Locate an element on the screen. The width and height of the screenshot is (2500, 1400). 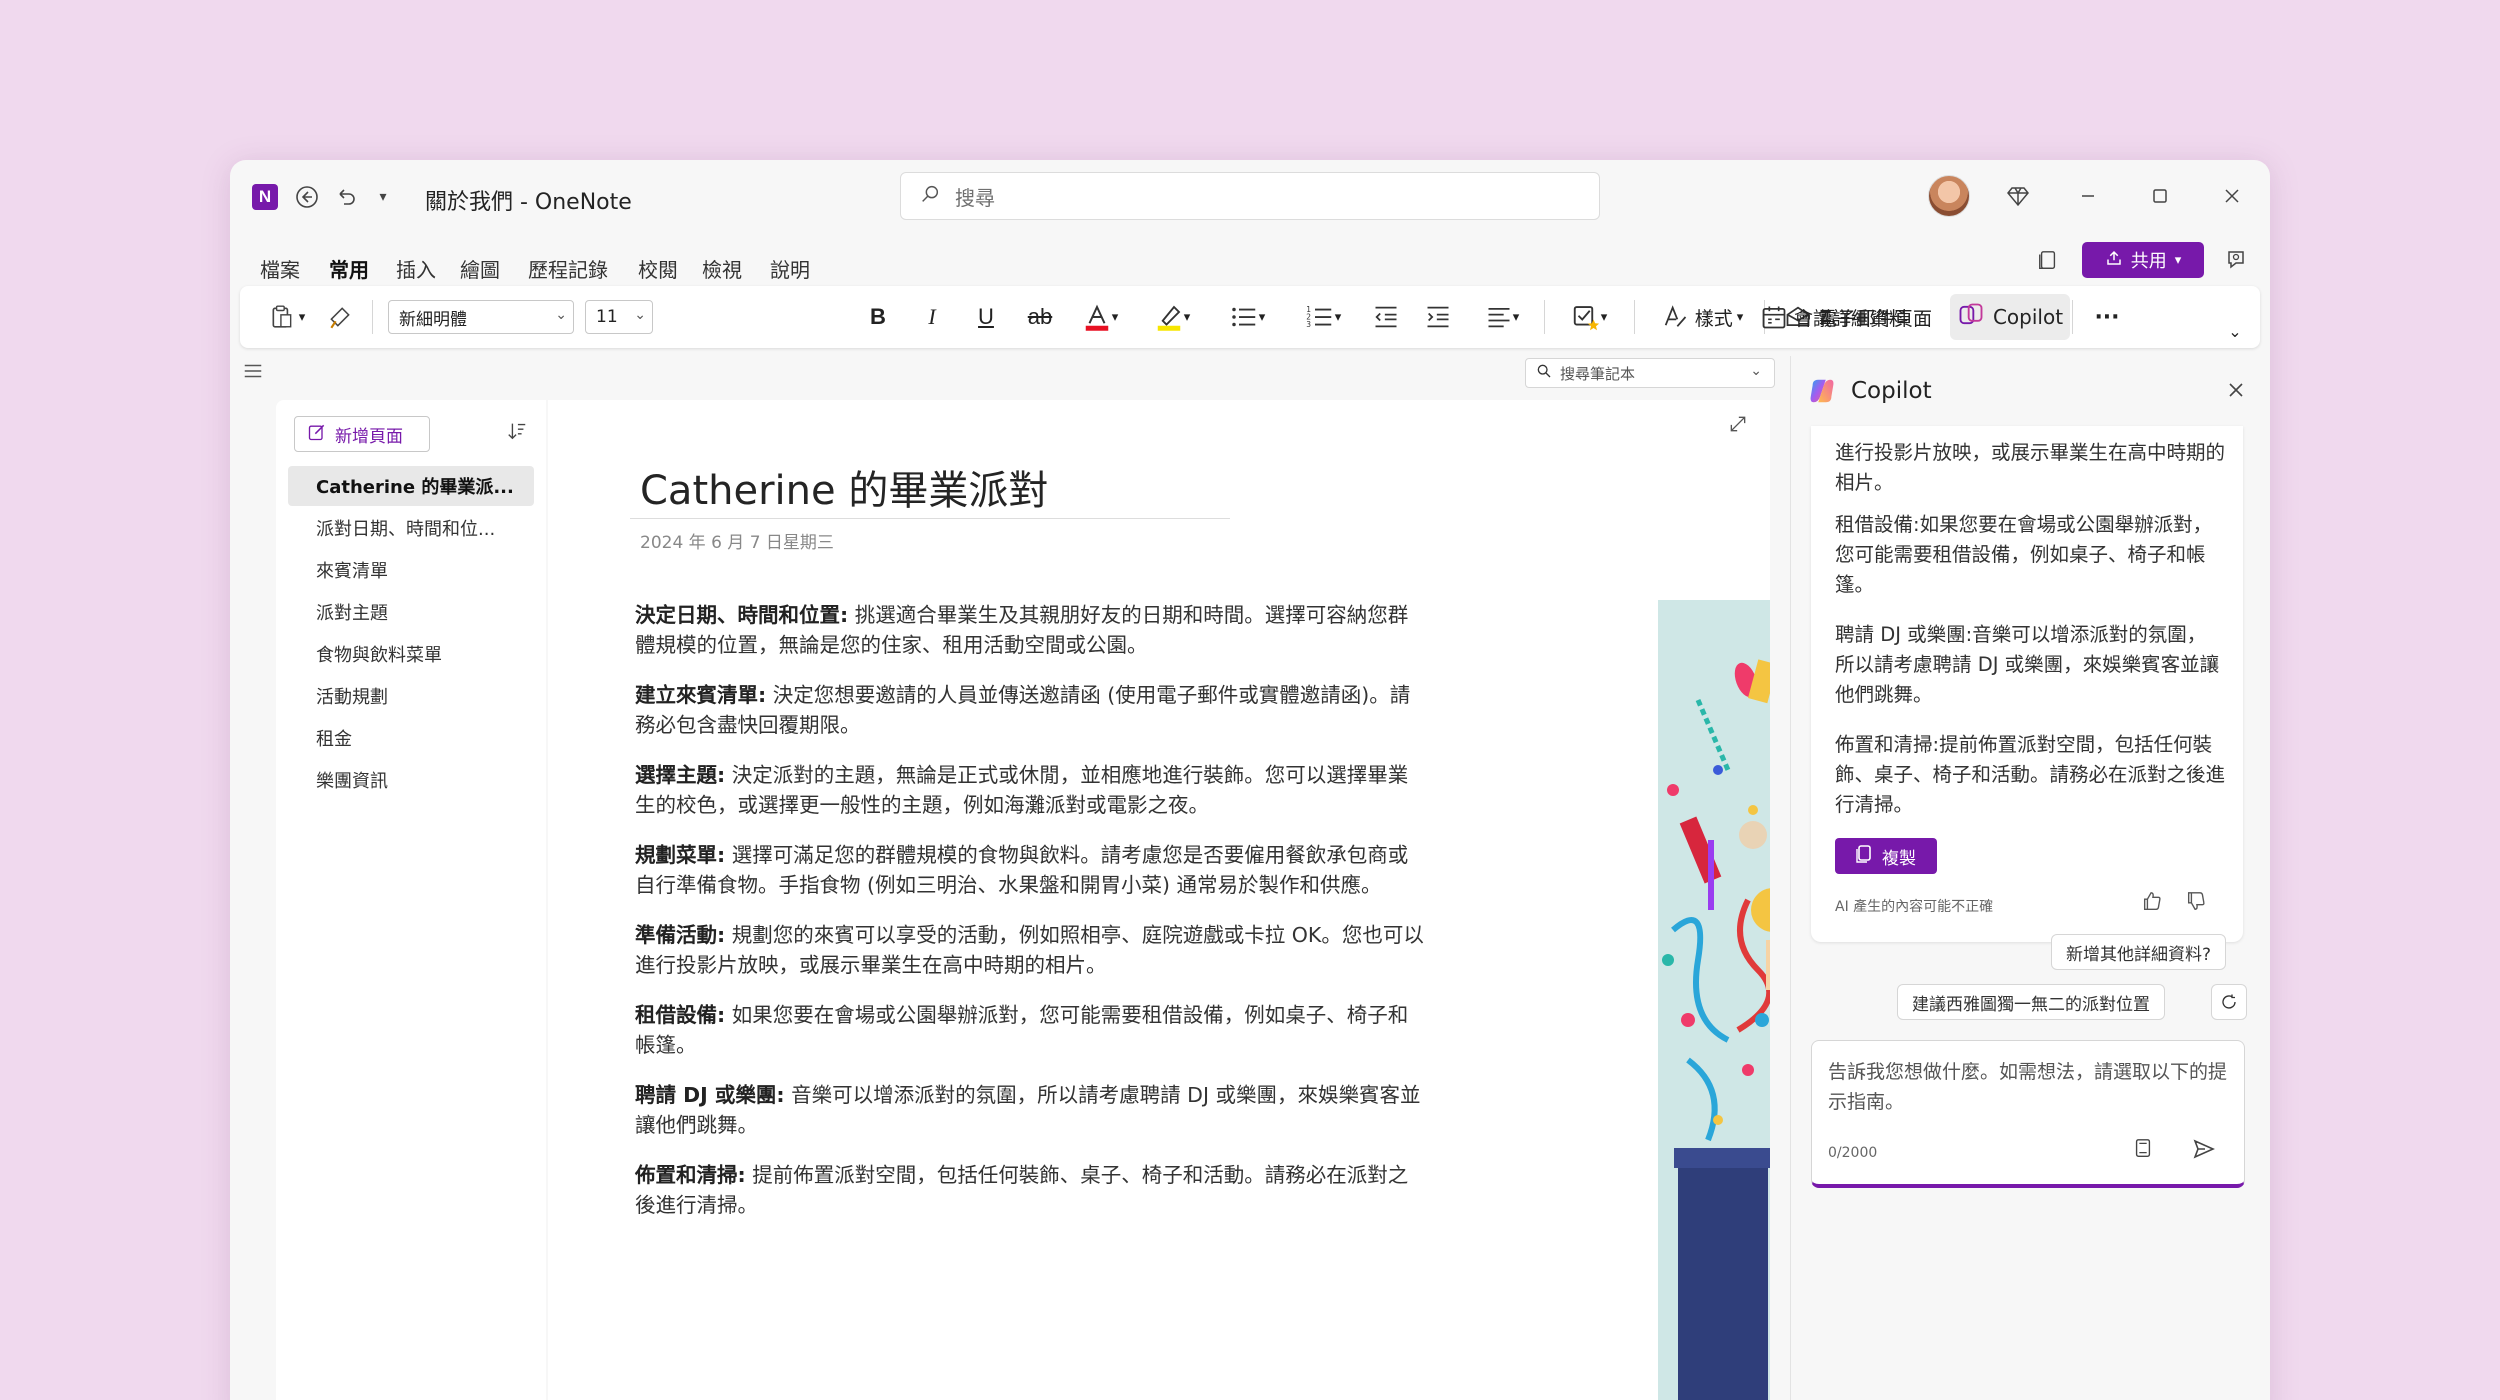
navigation-menu-icon is located at coordinates (253, 374).